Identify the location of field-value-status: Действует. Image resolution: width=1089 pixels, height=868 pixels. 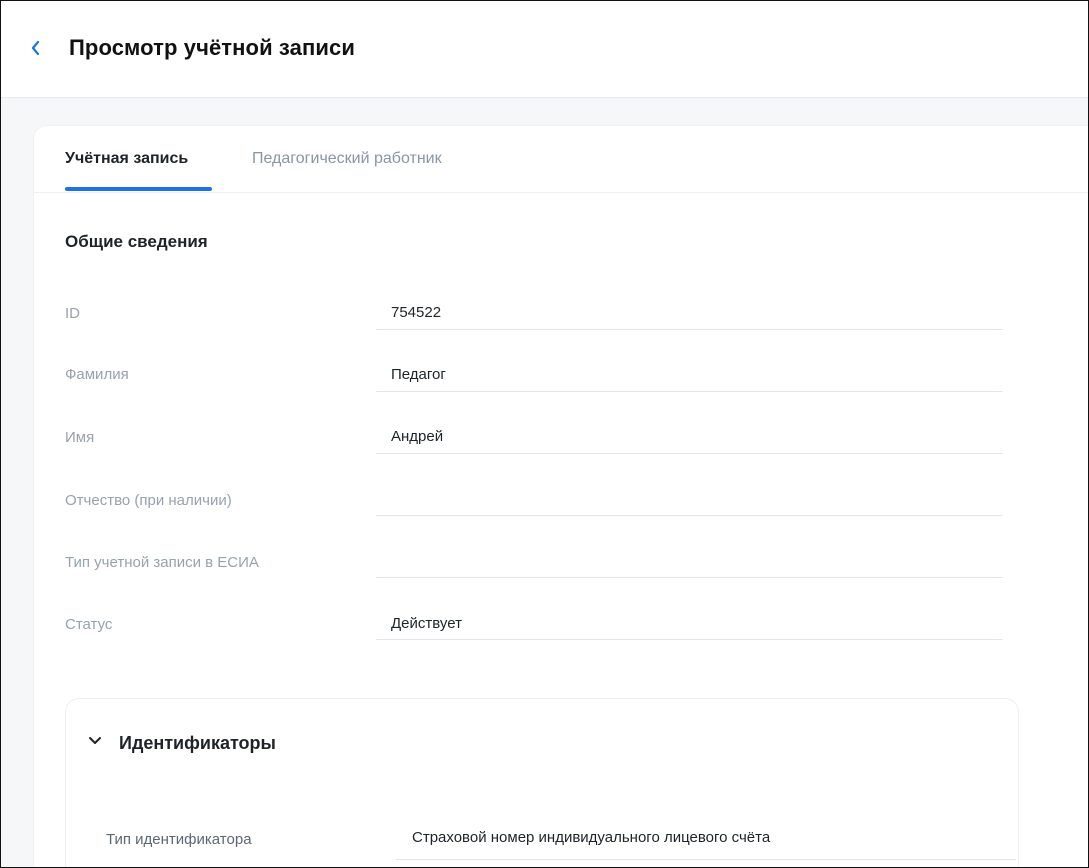
(426, 623).